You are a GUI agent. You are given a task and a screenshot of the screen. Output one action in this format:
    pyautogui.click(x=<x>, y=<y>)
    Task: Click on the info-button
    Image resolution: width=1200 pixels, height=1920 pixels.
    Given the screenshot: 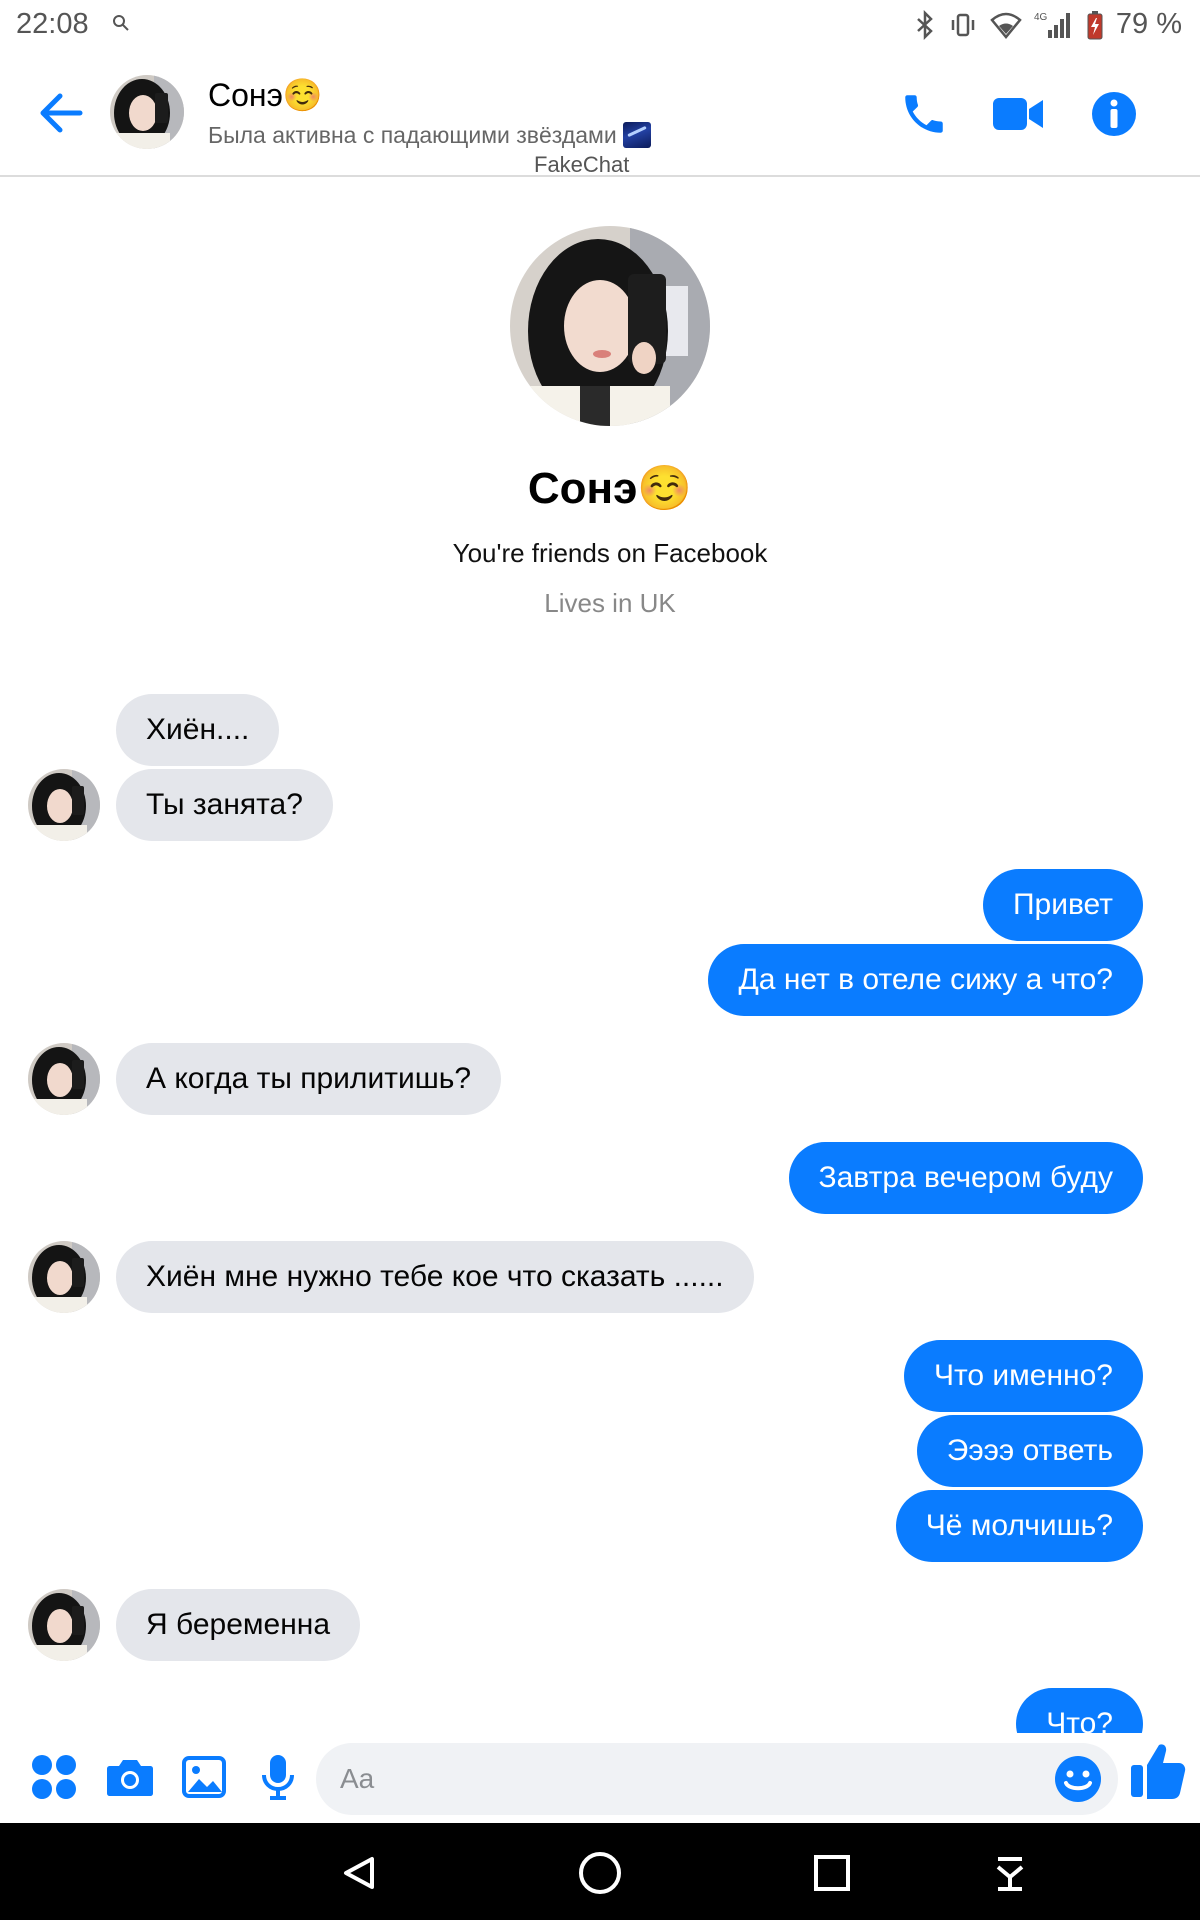 What is the action you would take?
    pyautogui.click(x=1114, y=114)
    